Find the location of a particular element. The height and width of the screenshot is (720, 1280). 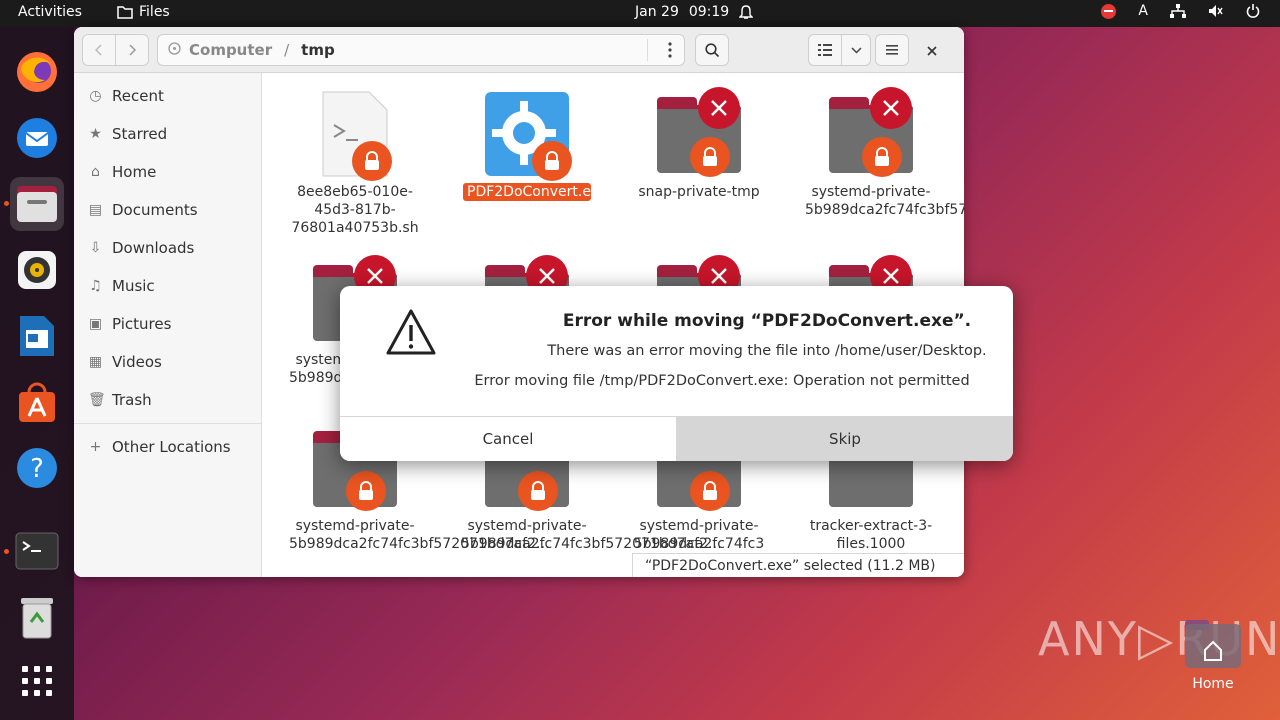

do-not-disturb-icon is located at coordinates (1109, 11).